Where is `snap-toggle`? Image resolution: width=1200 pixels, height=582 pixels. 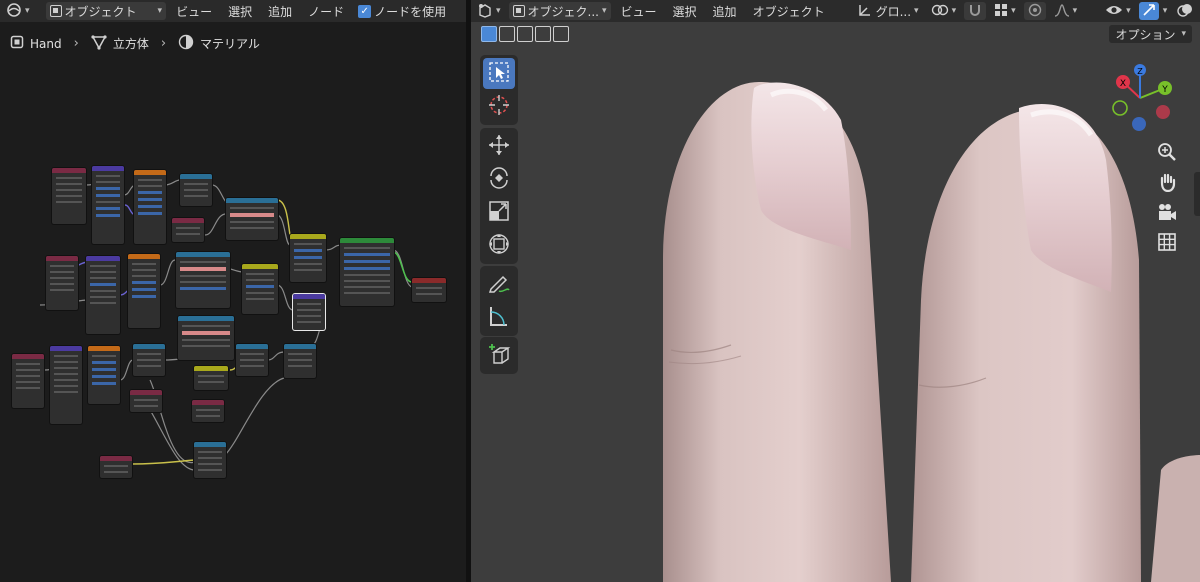 snap-toggle is located at coordinates (975, 11).